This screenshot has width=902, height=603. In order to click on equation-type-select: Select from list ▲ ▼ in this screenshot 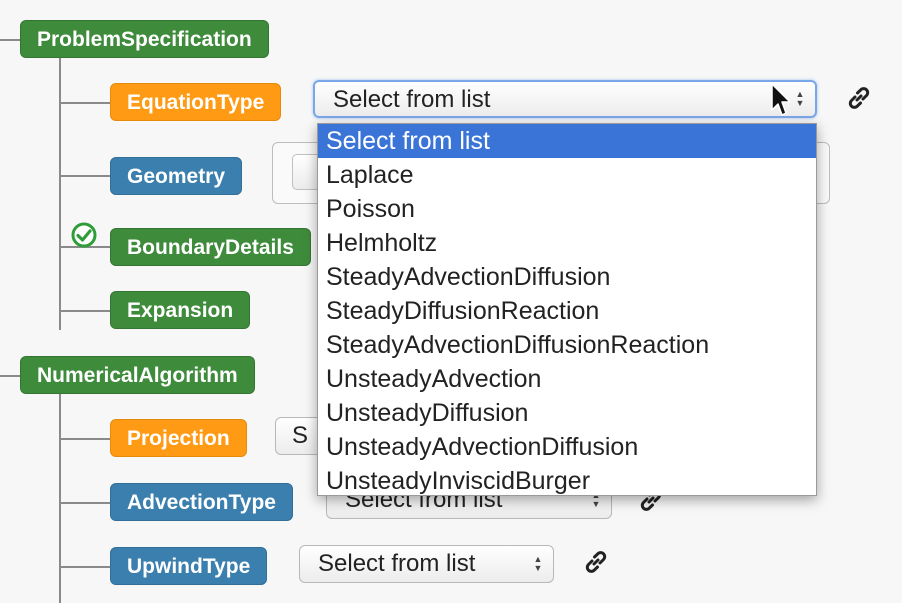, I will do `click(565, 99)`.